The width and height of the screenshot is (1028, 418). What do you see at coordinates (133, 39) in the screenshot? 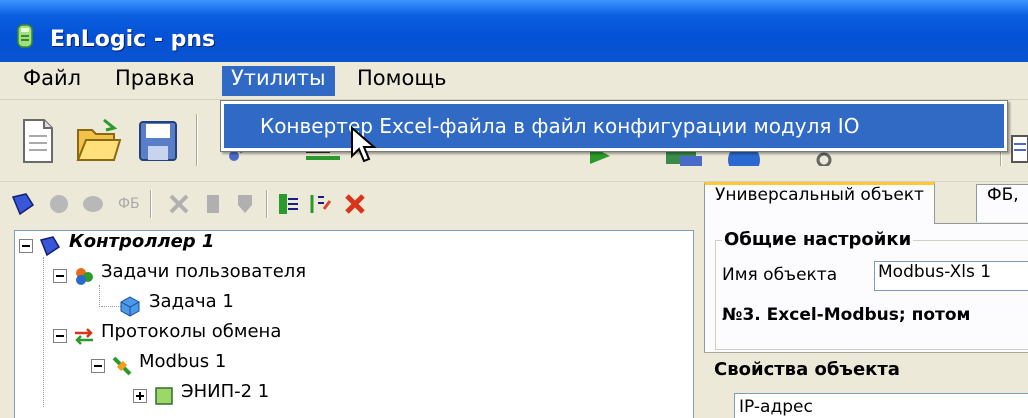
I see `window-title: EnLogic - pns` at bounding box center [133, 39].